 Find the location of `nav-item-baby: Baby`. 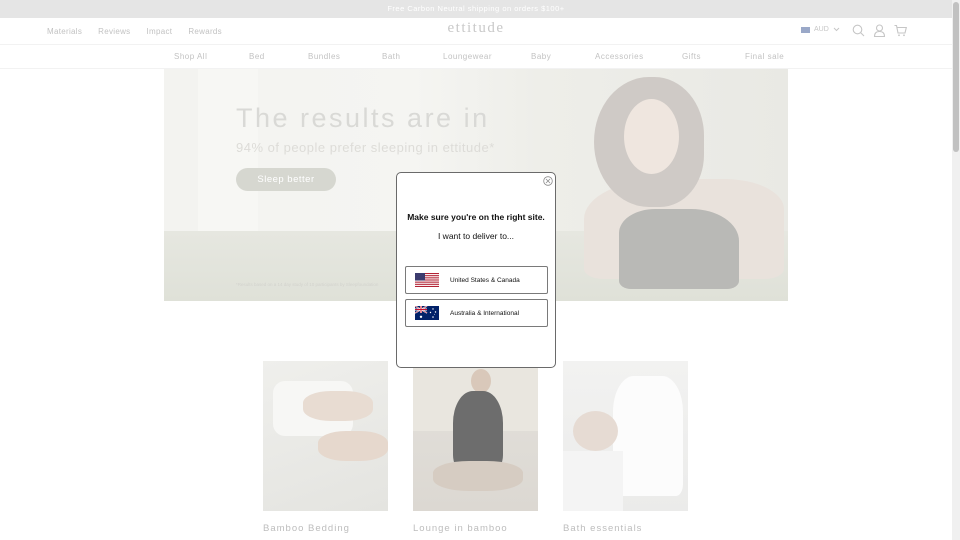

nav-item-baby: Baby is located at coordinates (541, 57).